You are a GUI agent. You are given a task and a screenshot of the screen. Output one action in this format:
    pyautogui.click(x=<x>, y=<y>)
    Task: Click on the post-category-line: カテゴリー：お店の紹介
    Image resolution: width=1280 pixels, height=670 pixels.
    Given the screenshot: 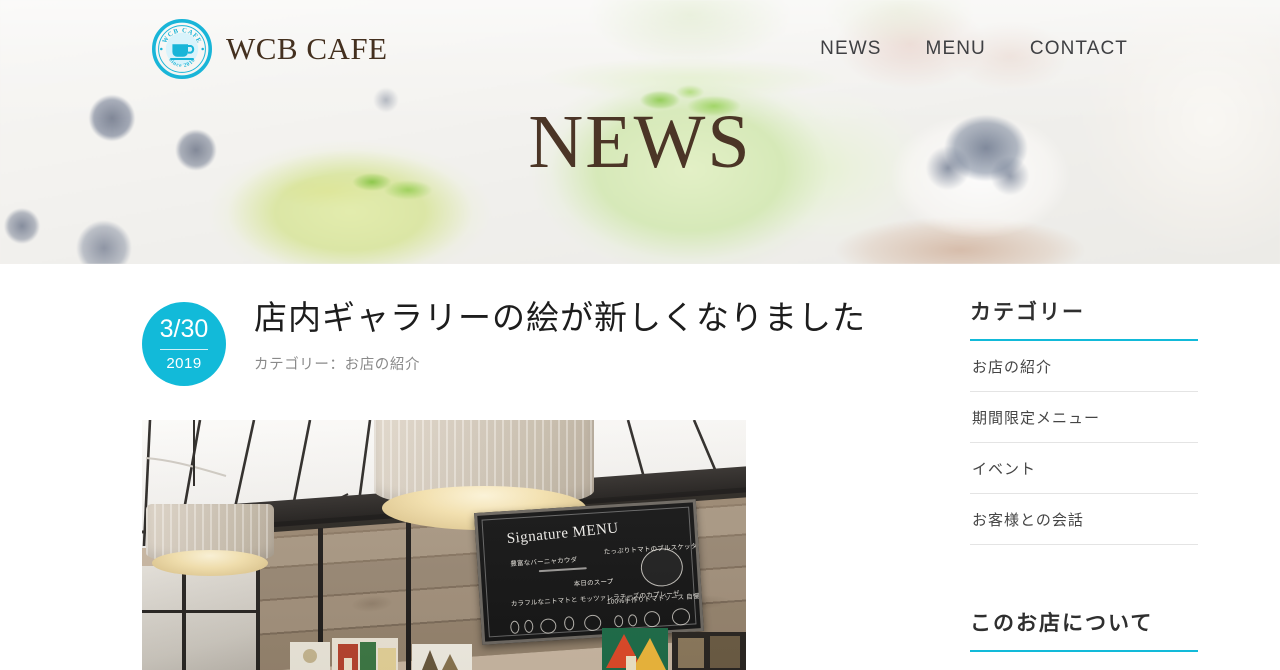 What is the action you would take?
    pyautogui.click(x=337, y=364)
    